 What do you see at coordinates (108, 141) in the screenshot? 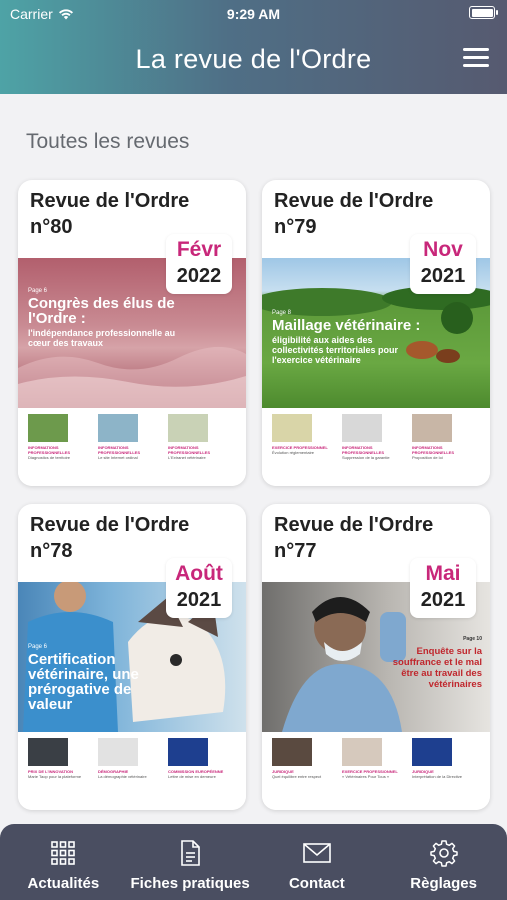
I see `section-title: Toutes les revues` at bounding box center [108, 141].